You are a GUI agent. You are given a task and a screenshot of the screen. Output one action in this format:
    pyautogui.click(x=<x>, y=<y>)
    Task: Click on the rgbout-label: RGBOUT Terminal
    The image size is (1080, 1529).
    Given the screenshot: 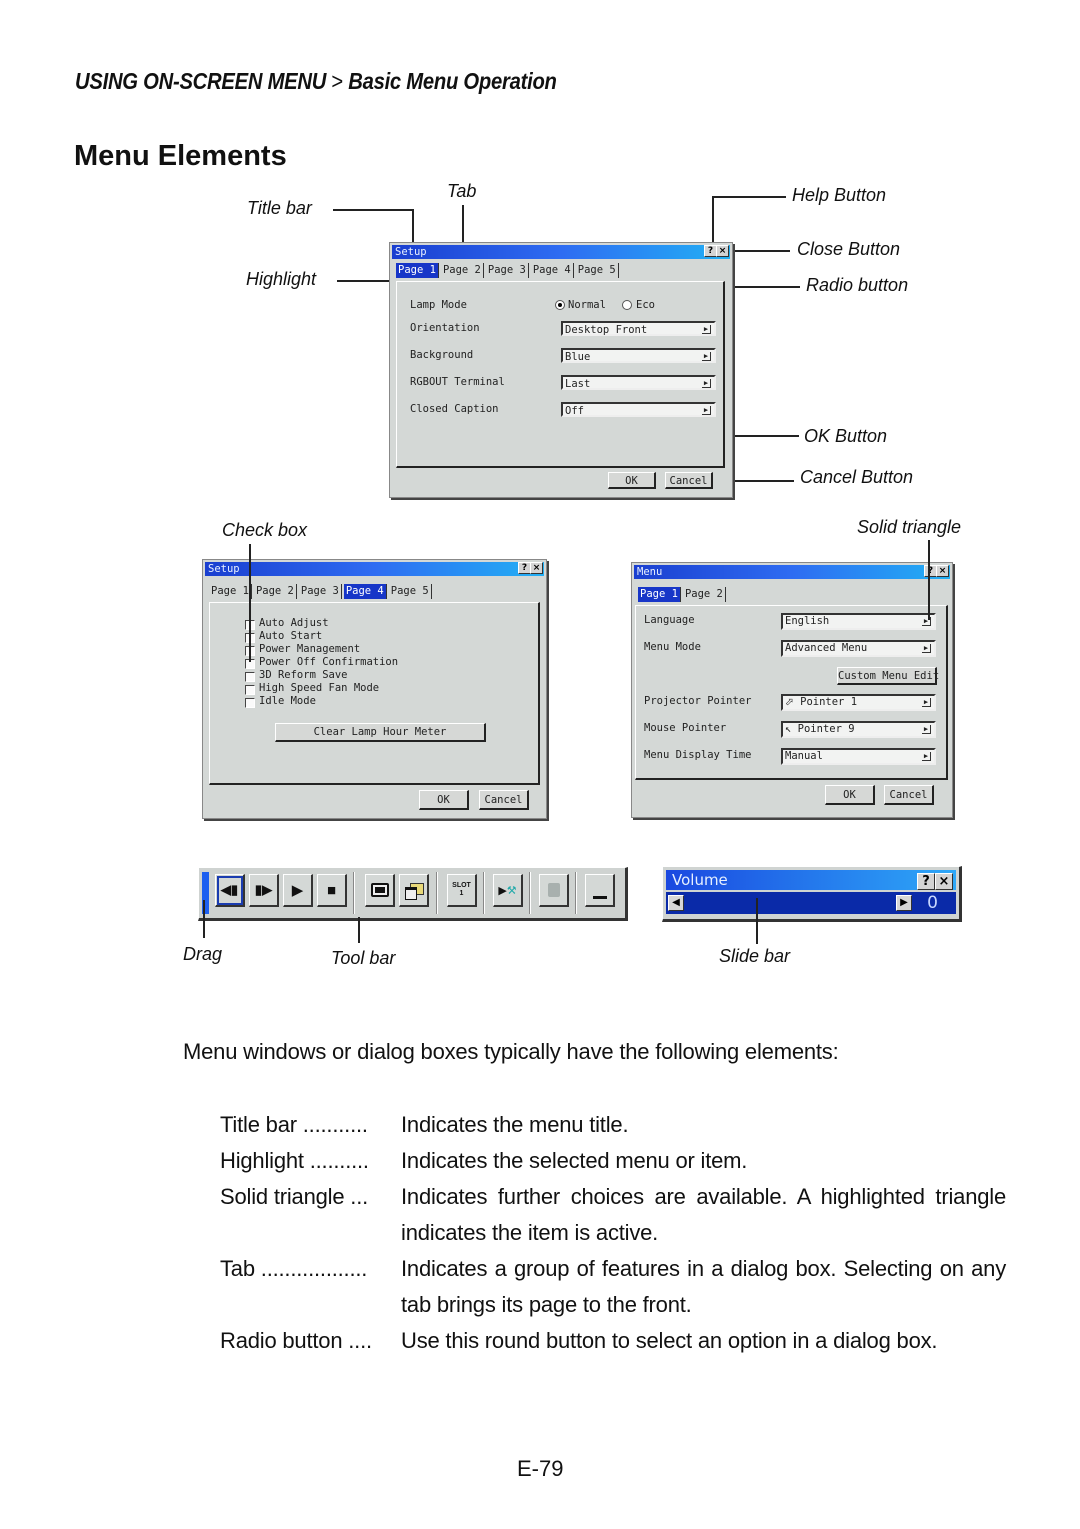 What is the action you would take?
    pyautogui.click(x=457, y=382)
    